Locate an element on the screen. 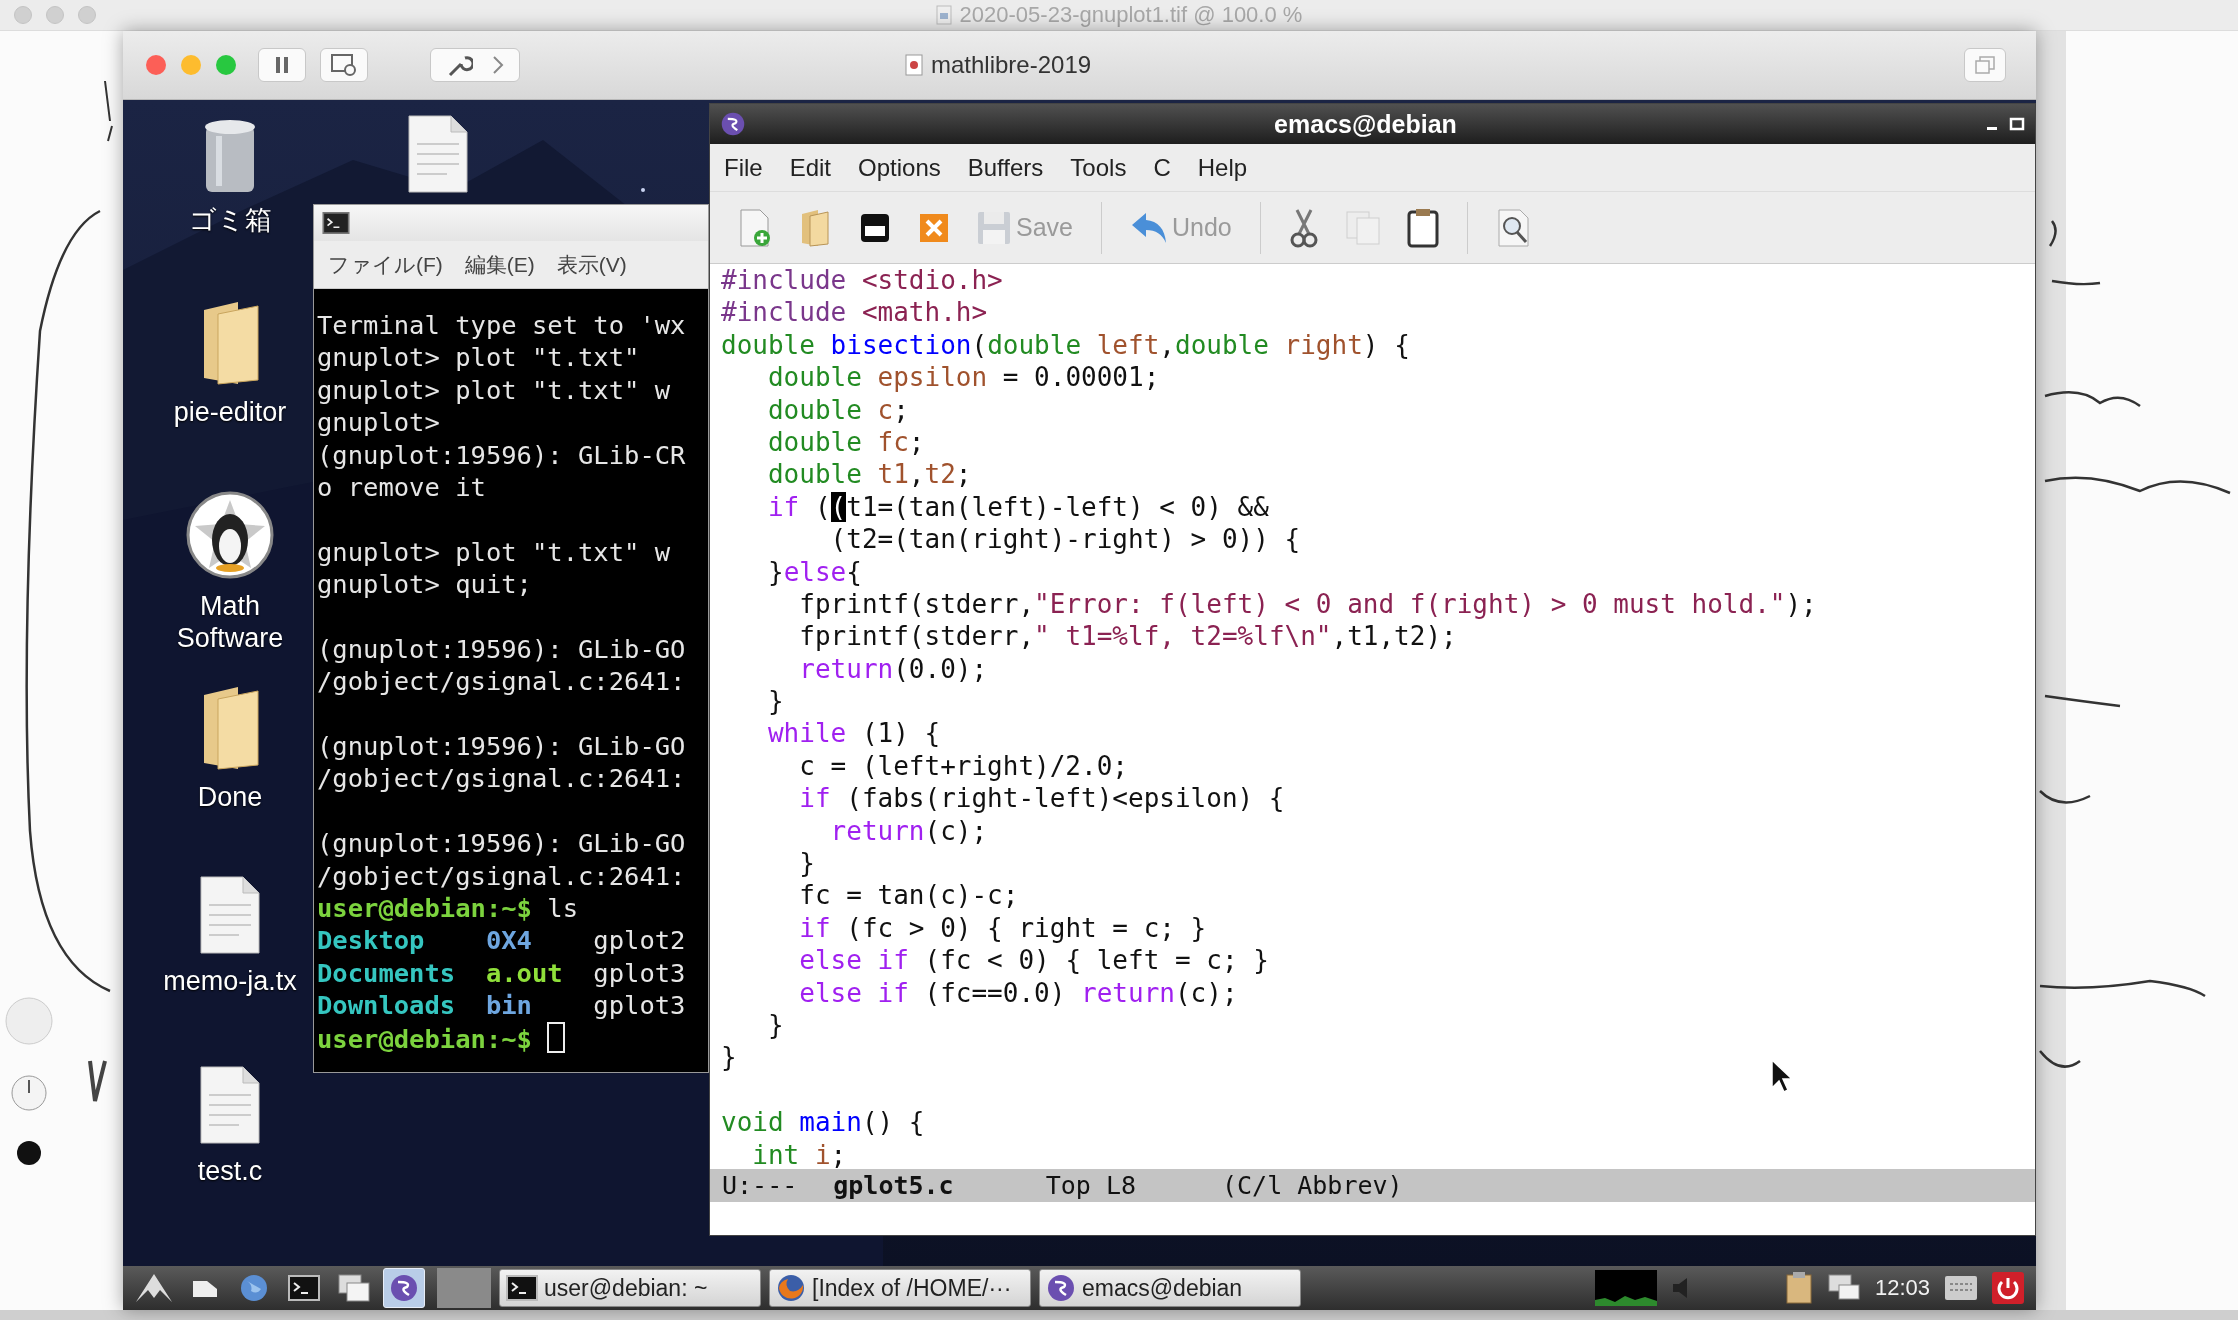 The image size is (2238, 1320). window-title: 2020-05-23-gnuplot1.tif @ 100.0 % is located at coordinates (1131, 15).